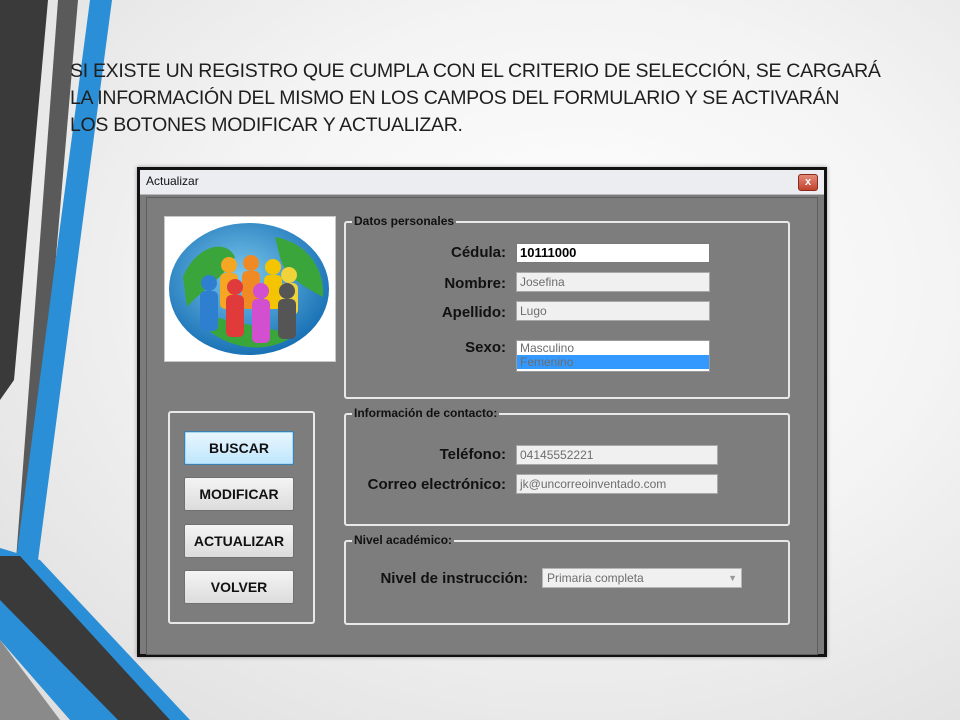 This screenshot has width=960, height=720. I want to click on nivel-value: Primaria completa, so click(595, 578).